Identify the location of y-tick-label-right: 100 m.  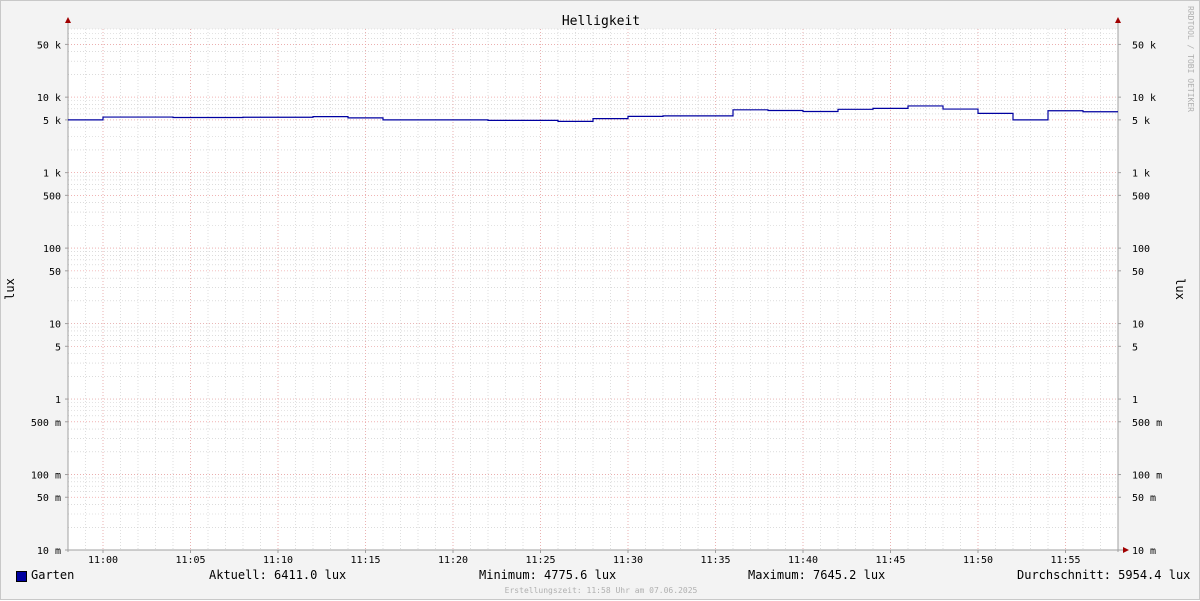
(1147, 476).